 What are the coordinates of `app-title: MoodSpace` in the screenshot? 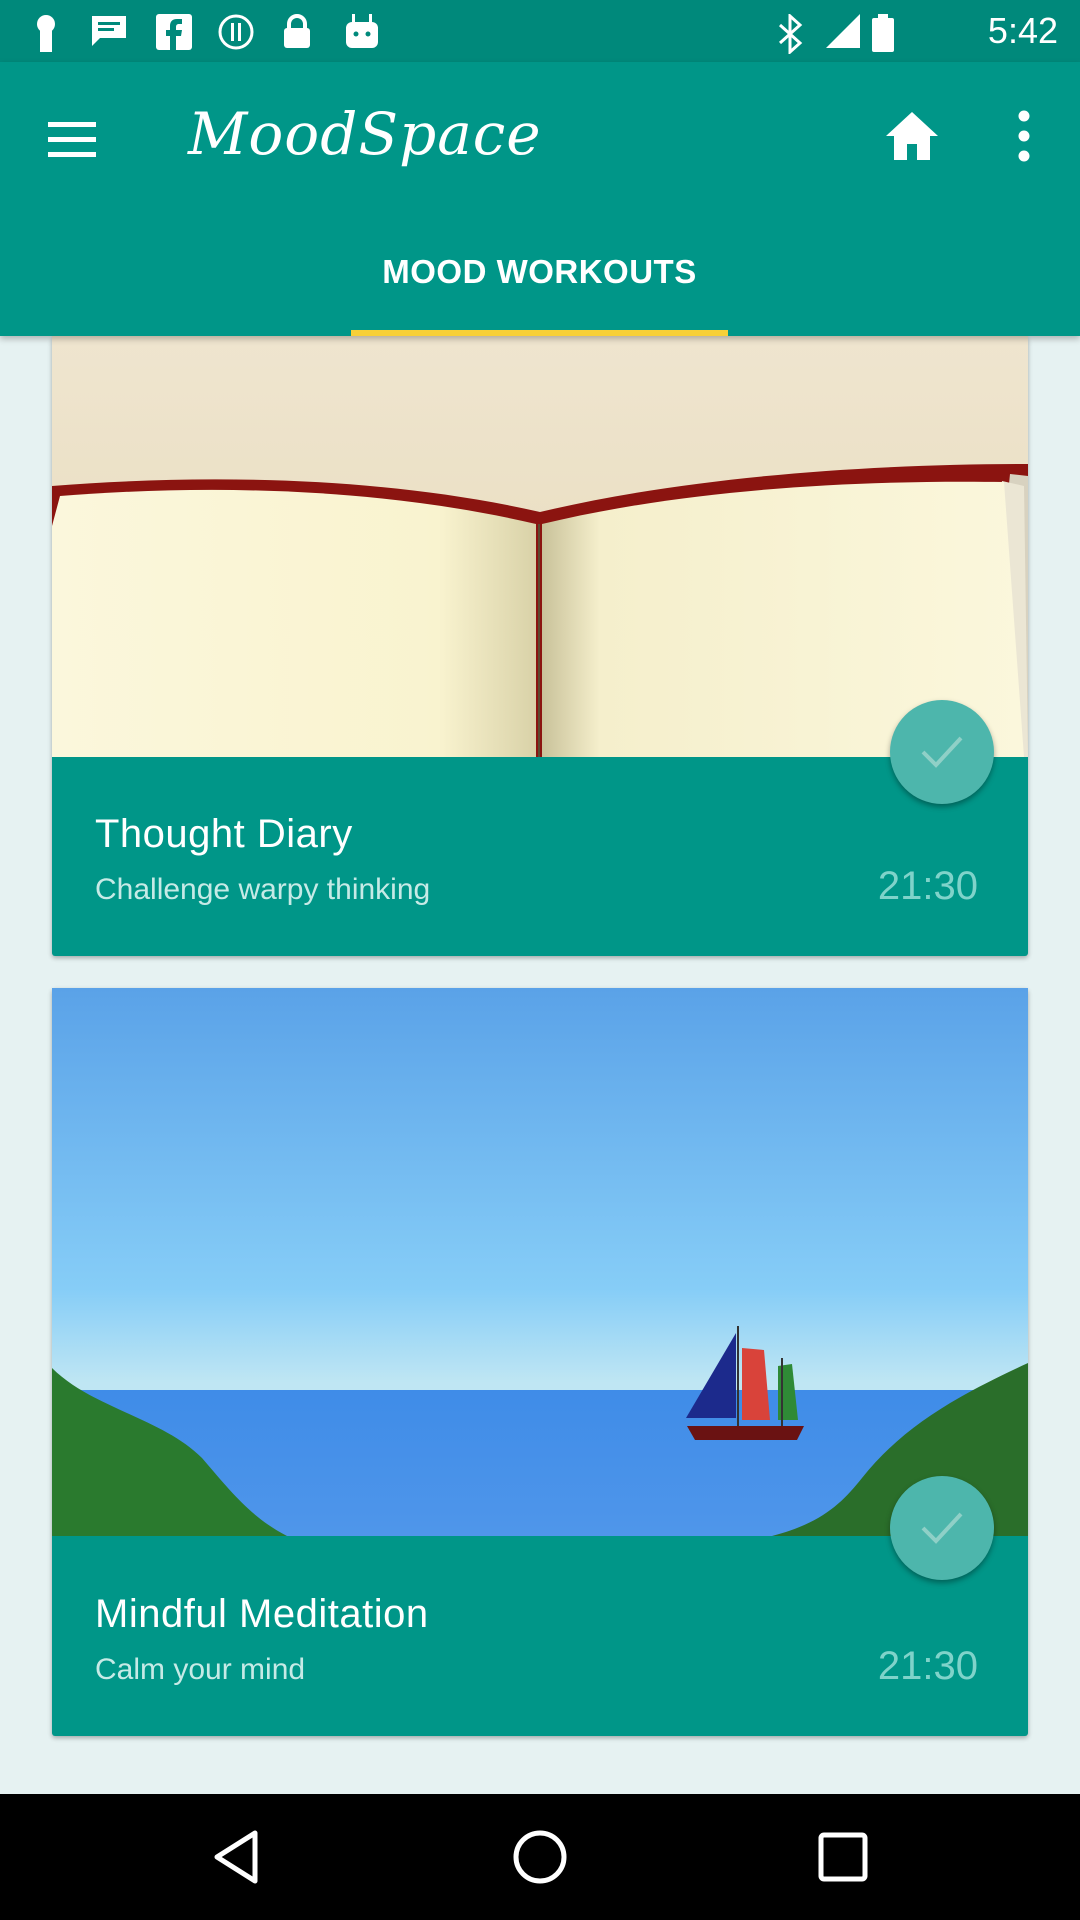 It's located at (365, 134).